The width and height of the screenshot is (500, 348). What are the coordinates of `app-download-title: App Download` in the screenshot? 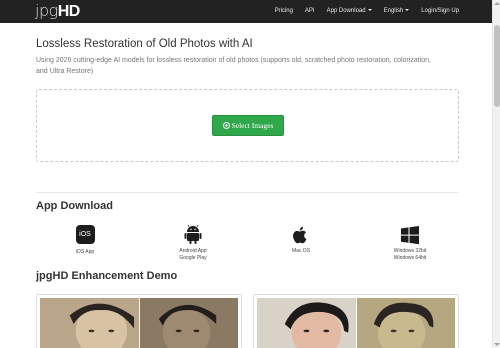 It's located at (74, 206).